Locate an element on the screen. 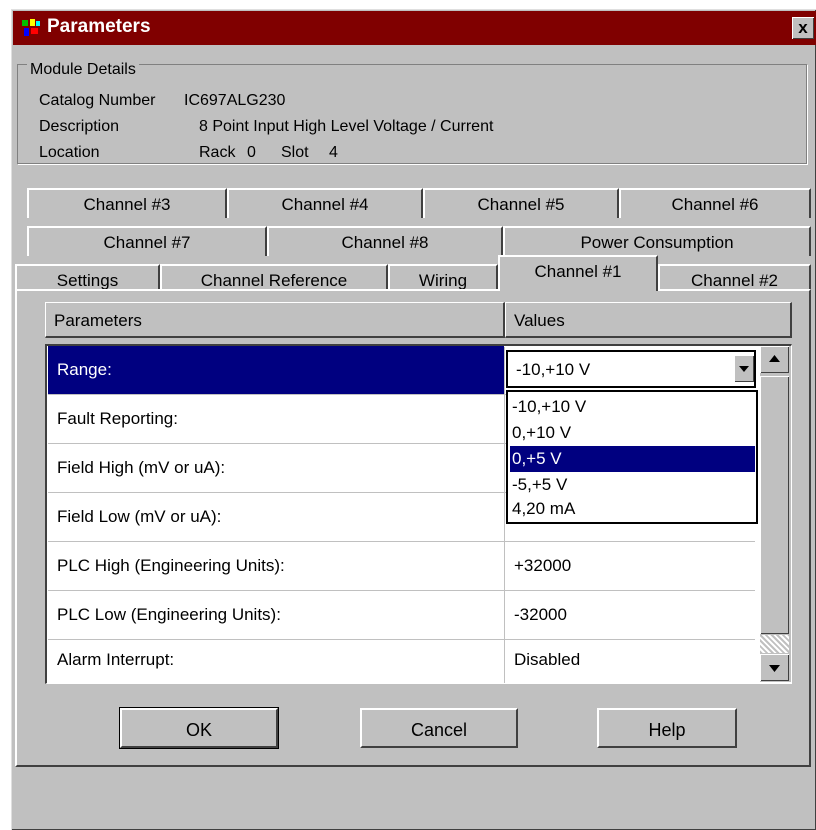  scroll-track is located at coordinates (774, 644).